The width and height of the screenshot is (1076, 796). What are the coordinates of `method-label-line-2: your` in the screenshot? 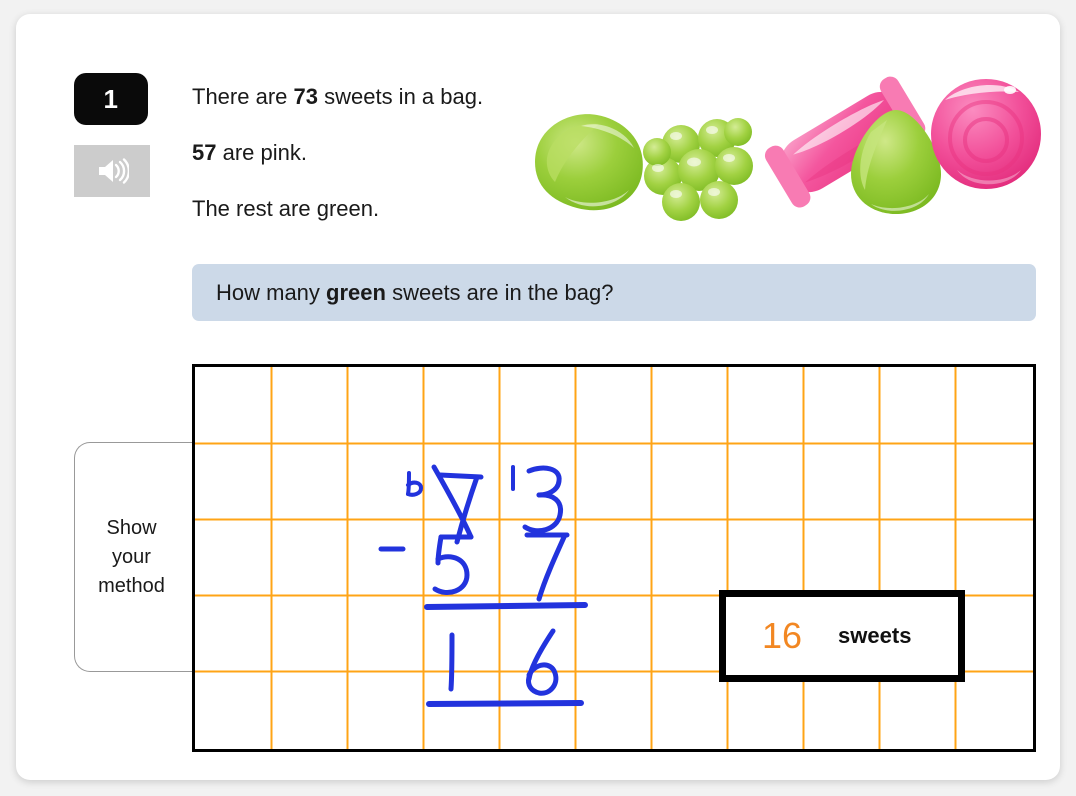 It's located at (131, 556).